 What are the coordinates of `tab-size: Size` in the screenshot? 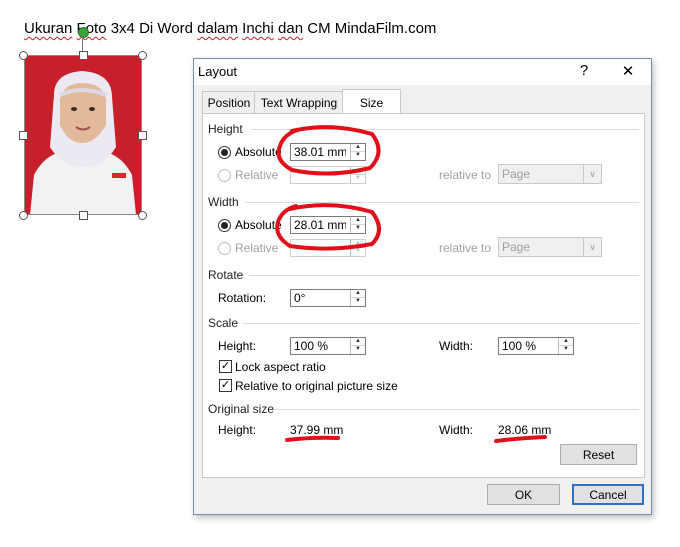 It's located at (371, 101).